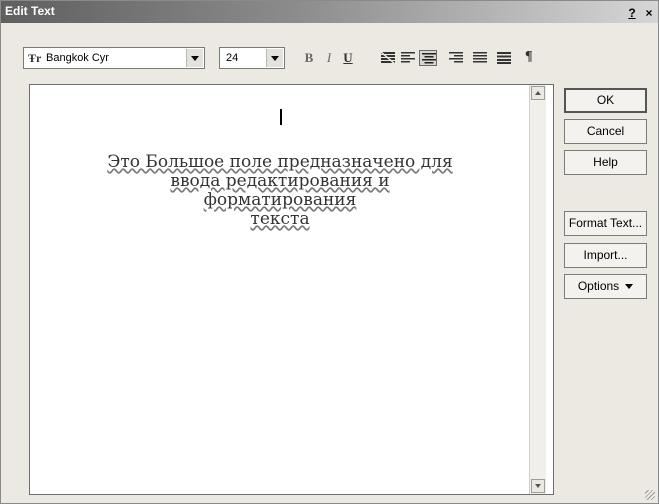 This screenshot has width=659, height=504. I want to click on align-justify-icon, so click(480, 57).